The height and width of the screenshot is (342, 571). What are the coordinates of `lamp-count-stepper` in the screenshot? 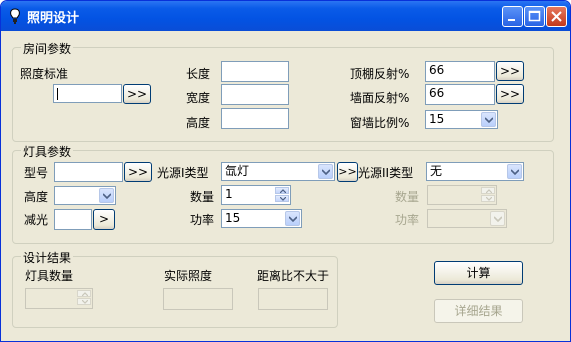 It's located at (59, 298).